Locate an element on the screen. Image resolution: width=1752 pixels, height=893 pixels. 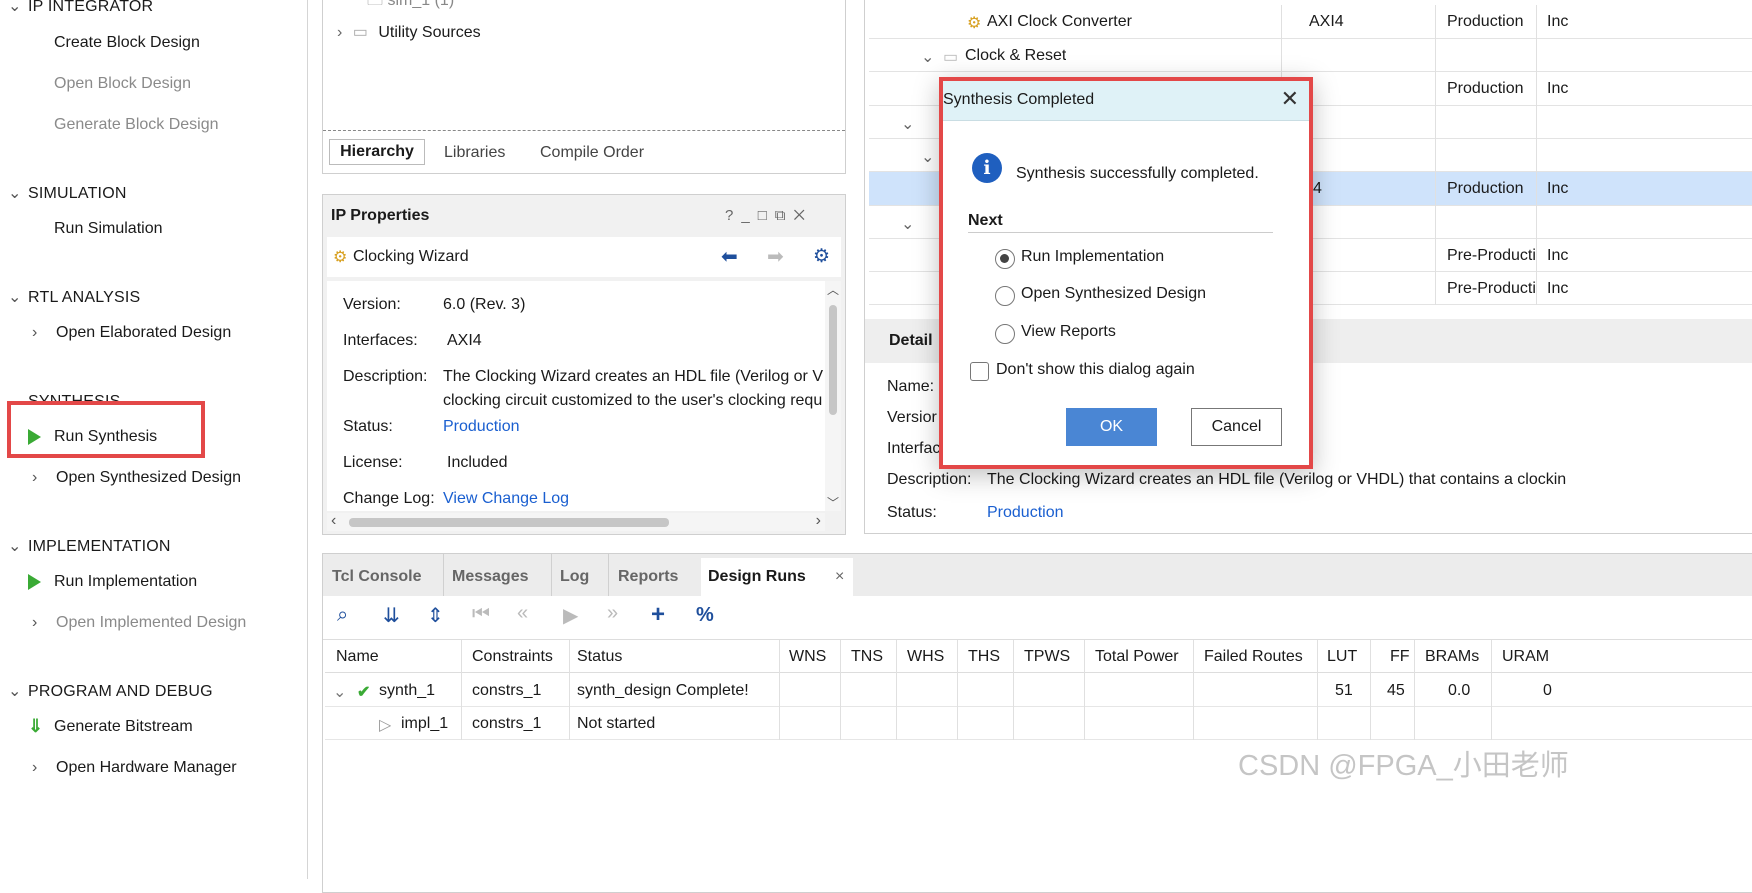
next-label: Next is located at coordinates (985, 220).